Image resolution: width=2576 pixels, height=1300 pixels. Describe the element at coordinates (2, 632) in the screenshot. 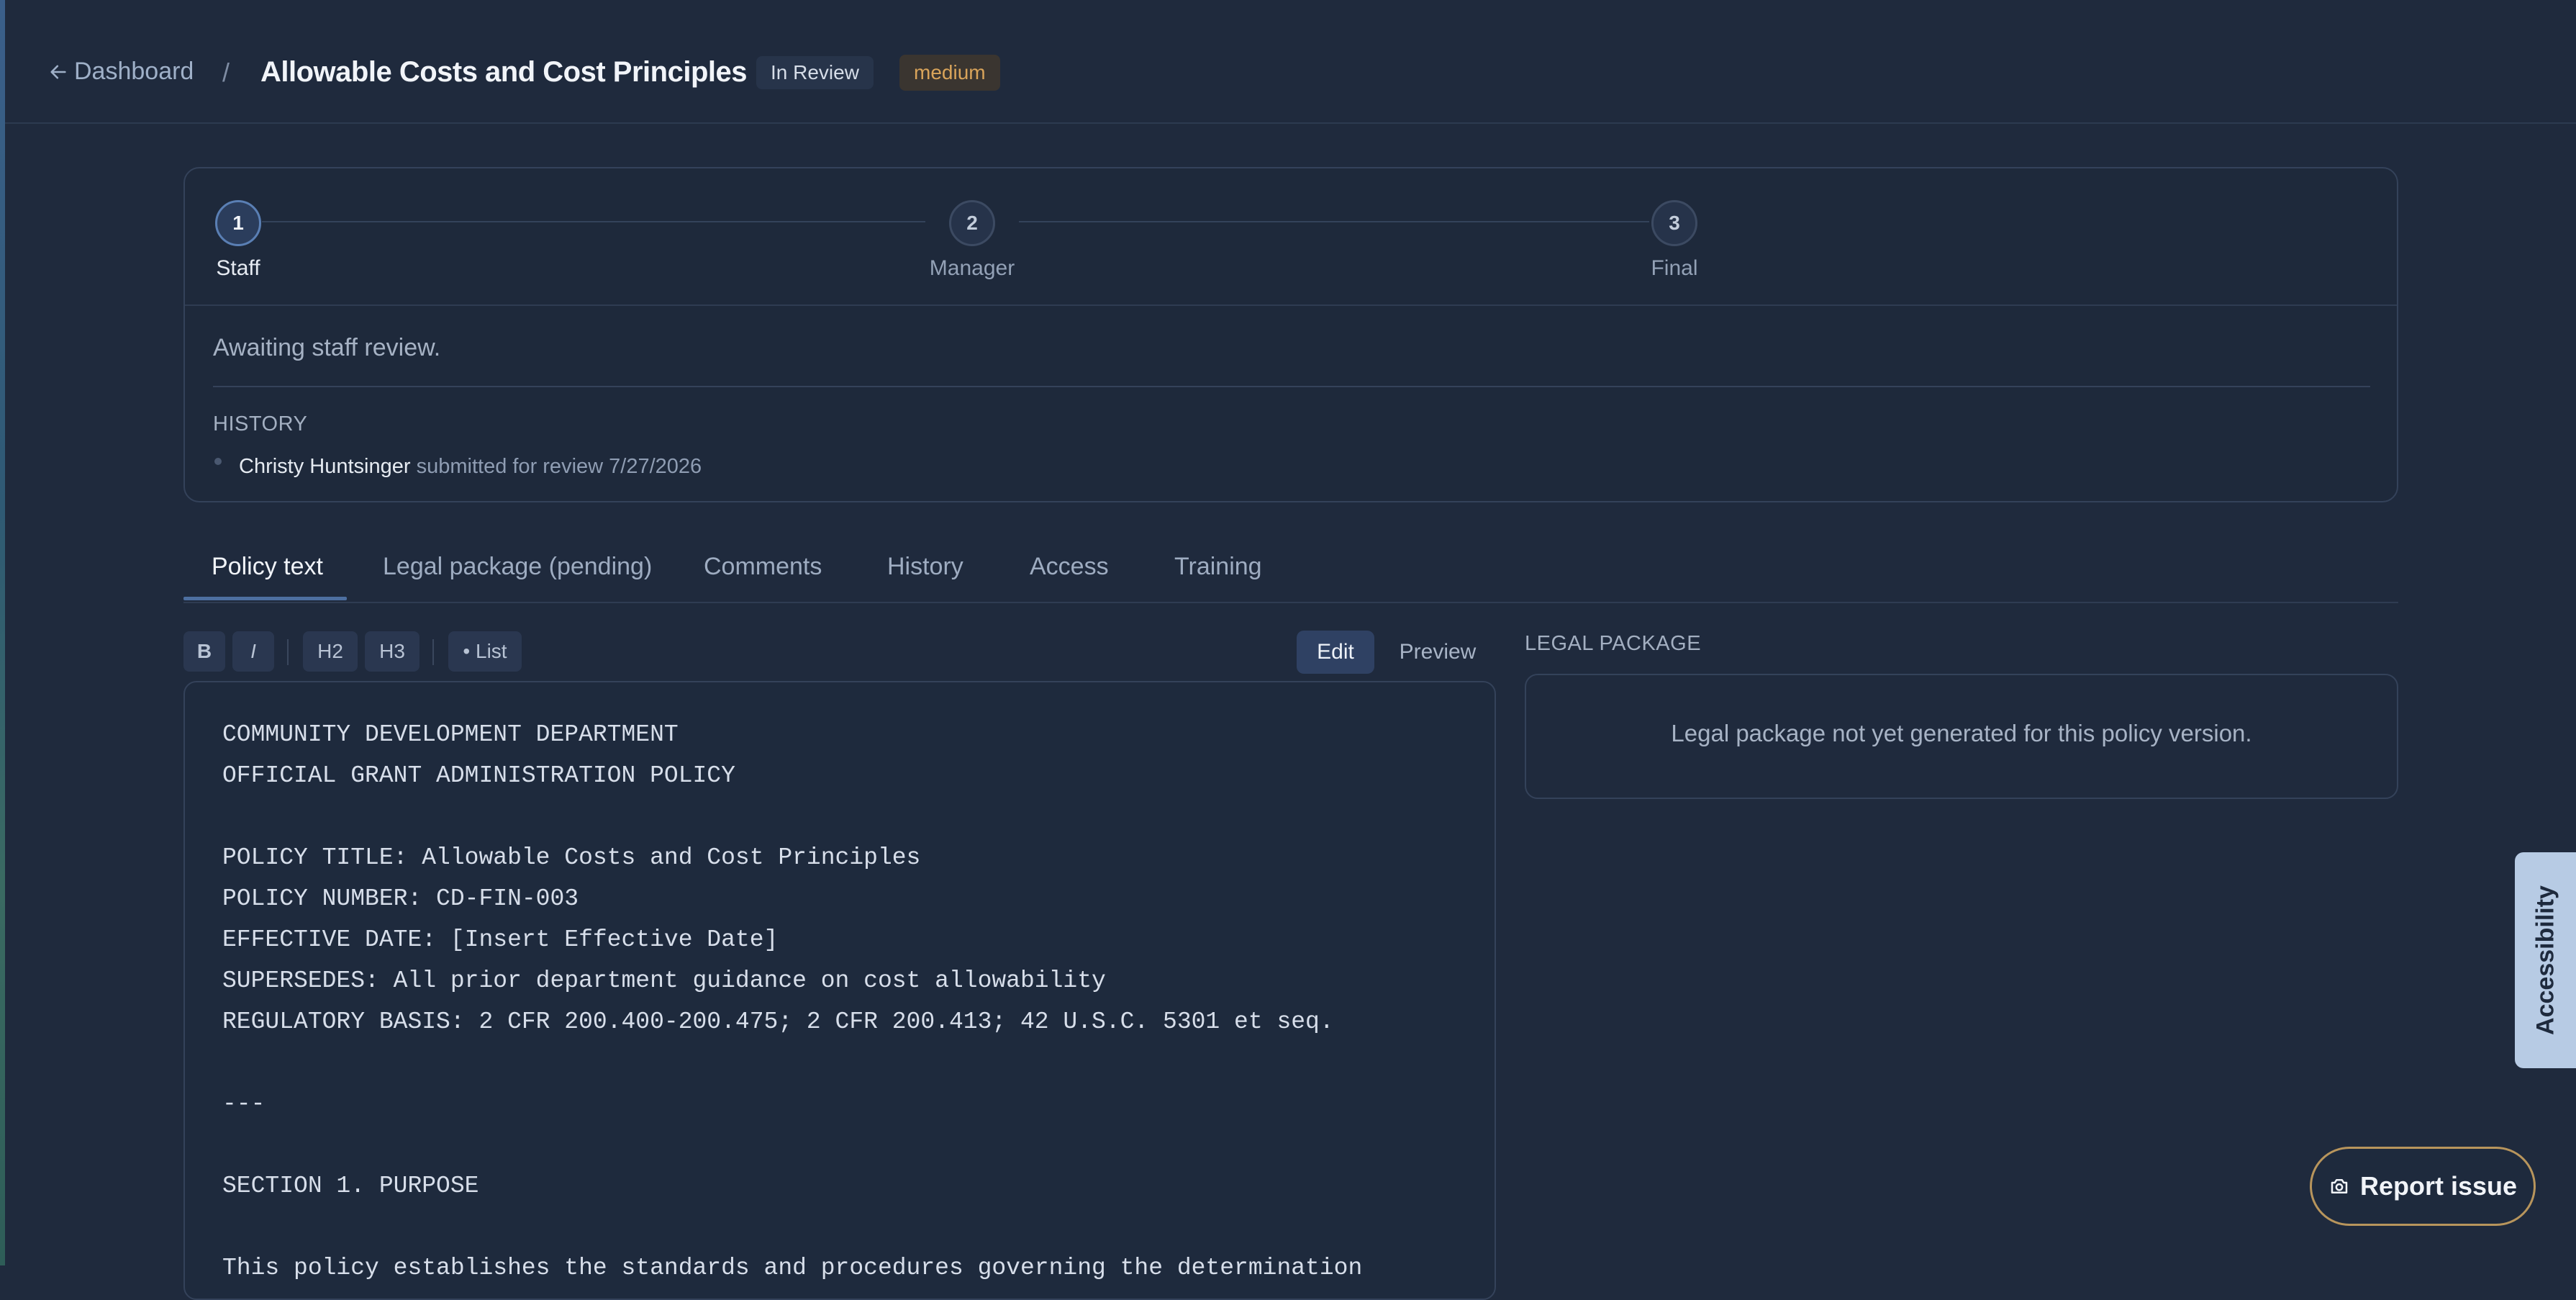

I see `window-edge` at that location.